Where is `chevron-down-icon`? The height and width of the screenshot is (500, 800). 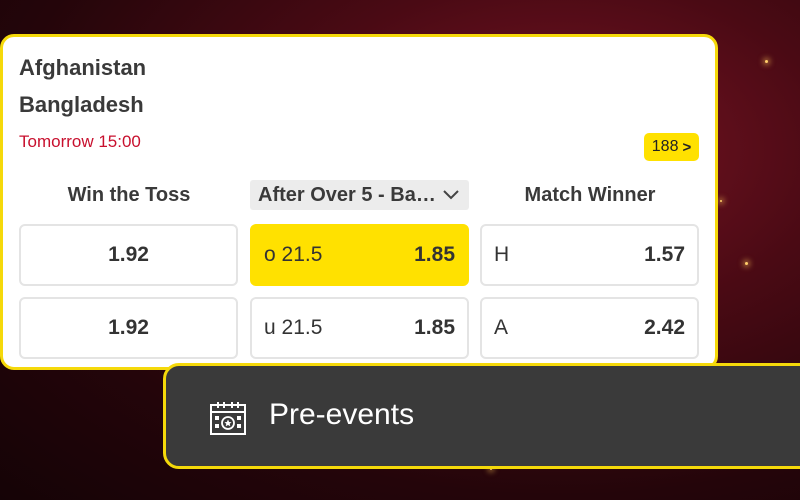
chevron-down-icon is located at coordinates (451, 195).